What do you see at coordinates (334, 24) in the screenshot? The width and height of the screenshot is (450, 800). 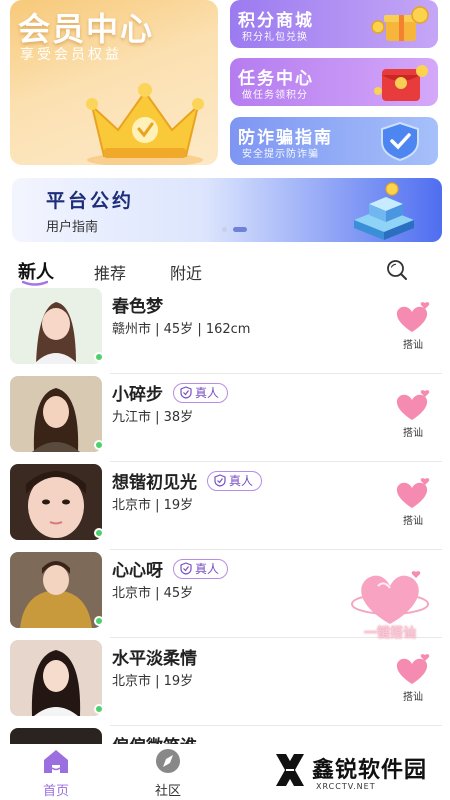 I see `points-mall-card: 积分商城 积分礼包兑换` at bounding box center [334, 24].